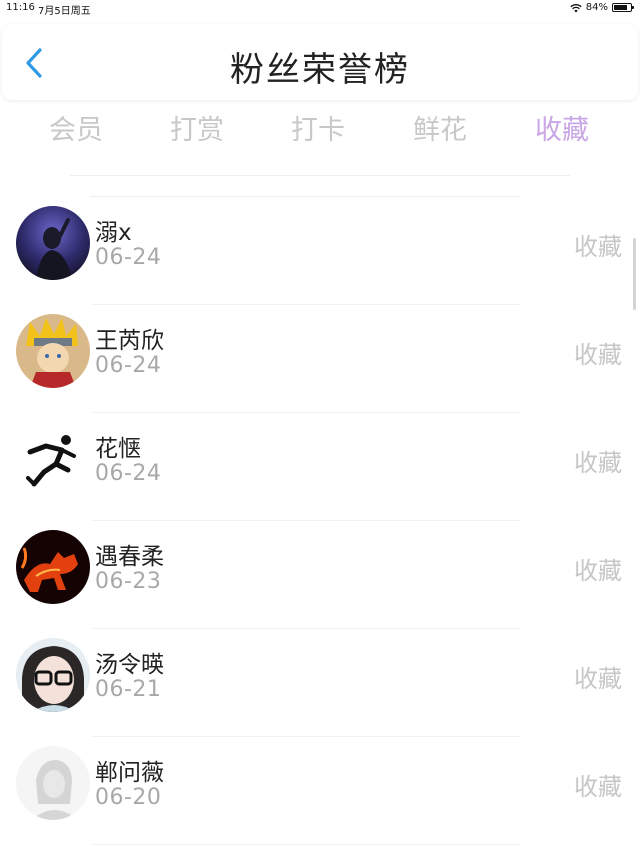 This screenshot has height=853, width=640. I want to click on status-time: 11:16, so click(20, 7).